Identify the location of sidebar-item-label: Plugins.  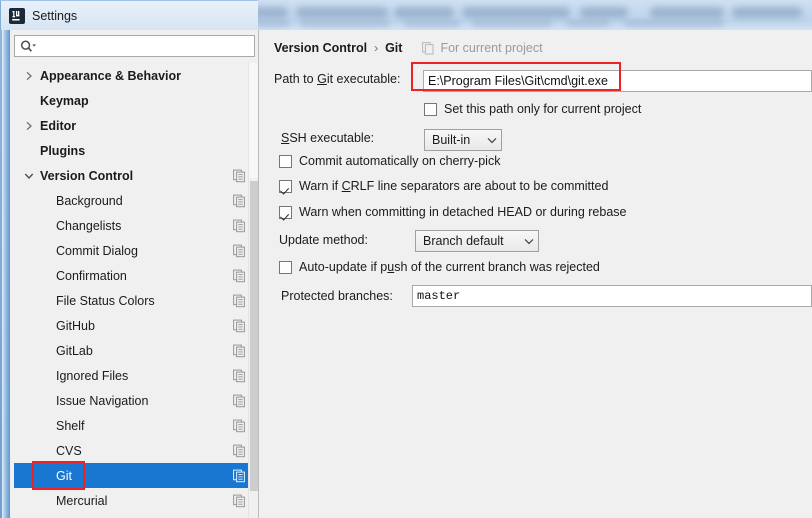
(63, 150).